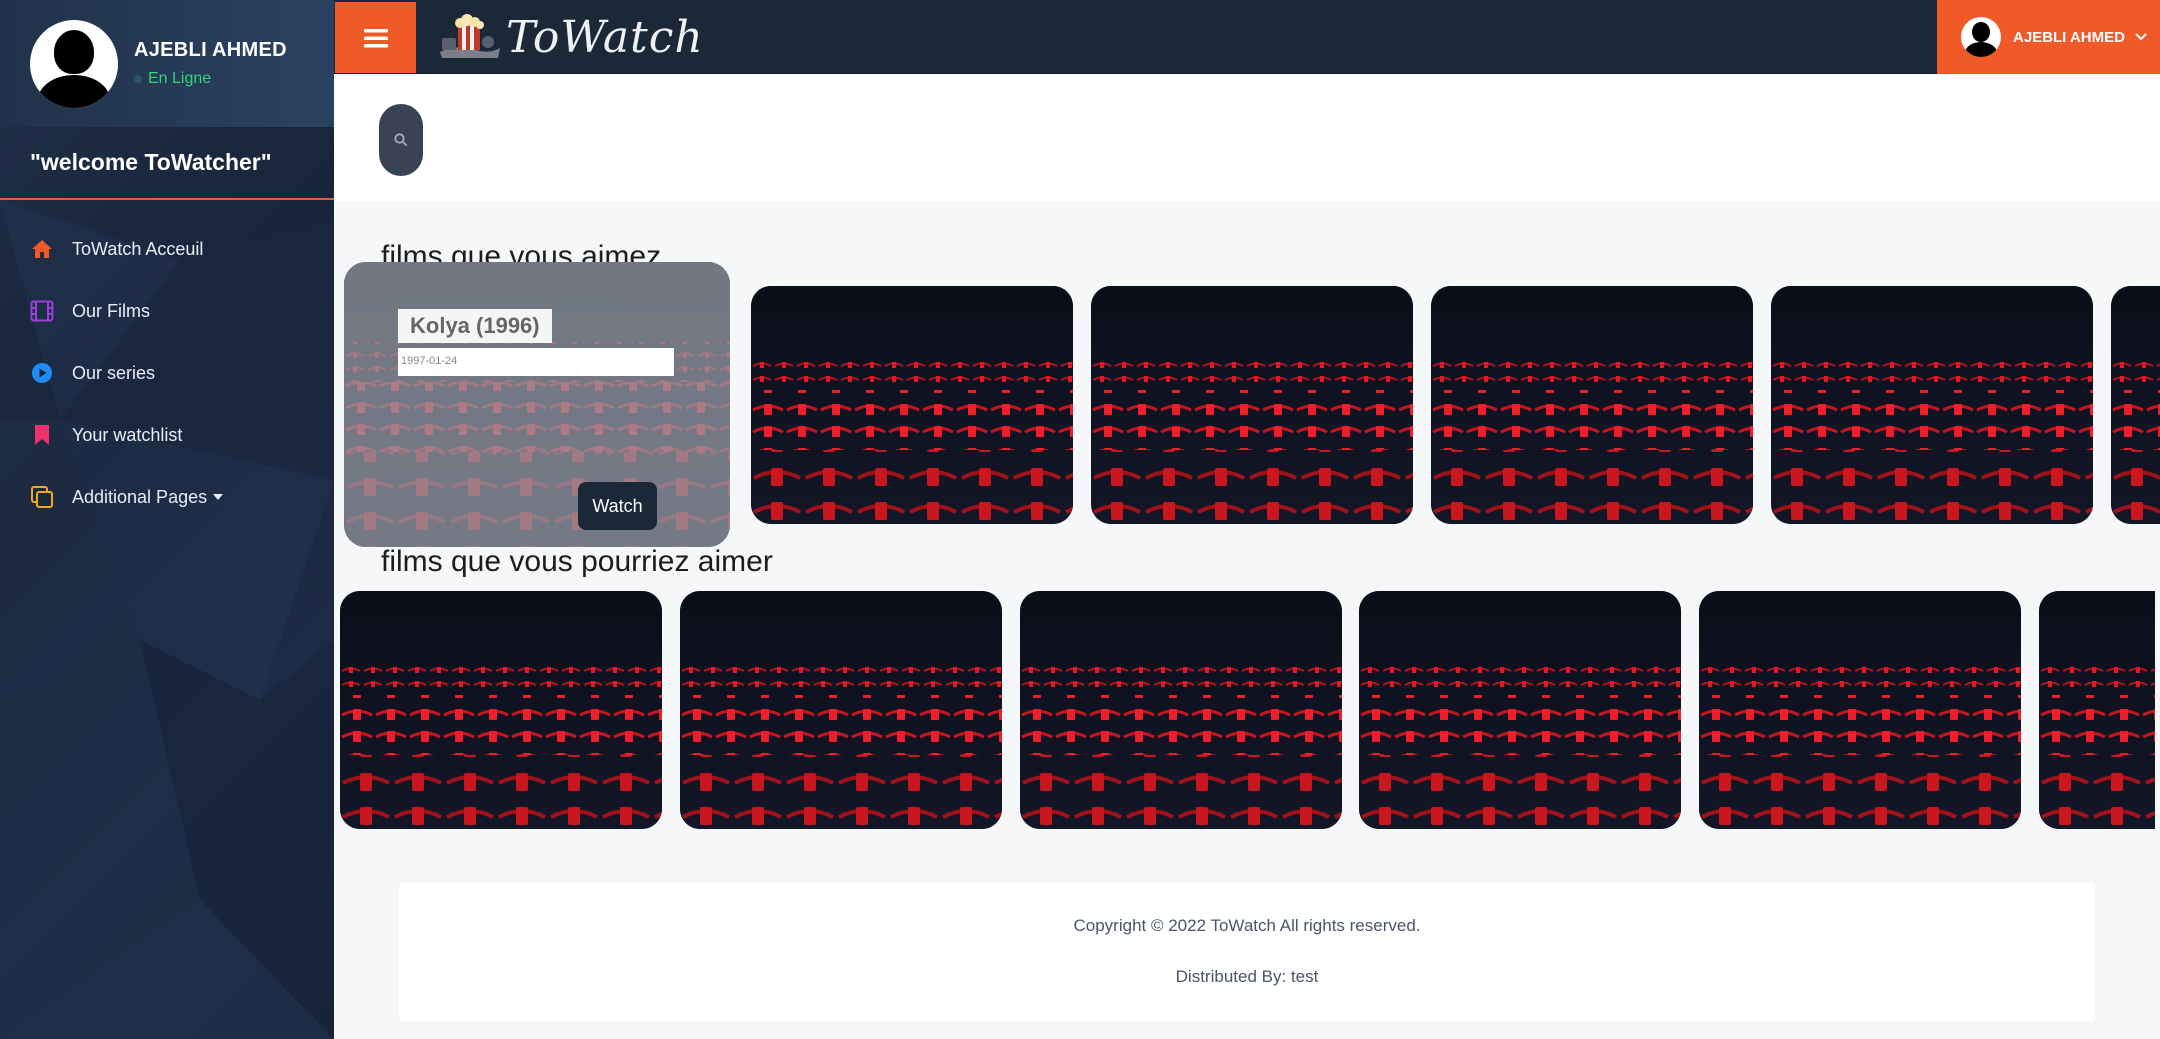 The height and width of the screenshot is (1039, 2160). I want to click on sidebar-item-label: ToWatch Acceuil, so click(138, 248).